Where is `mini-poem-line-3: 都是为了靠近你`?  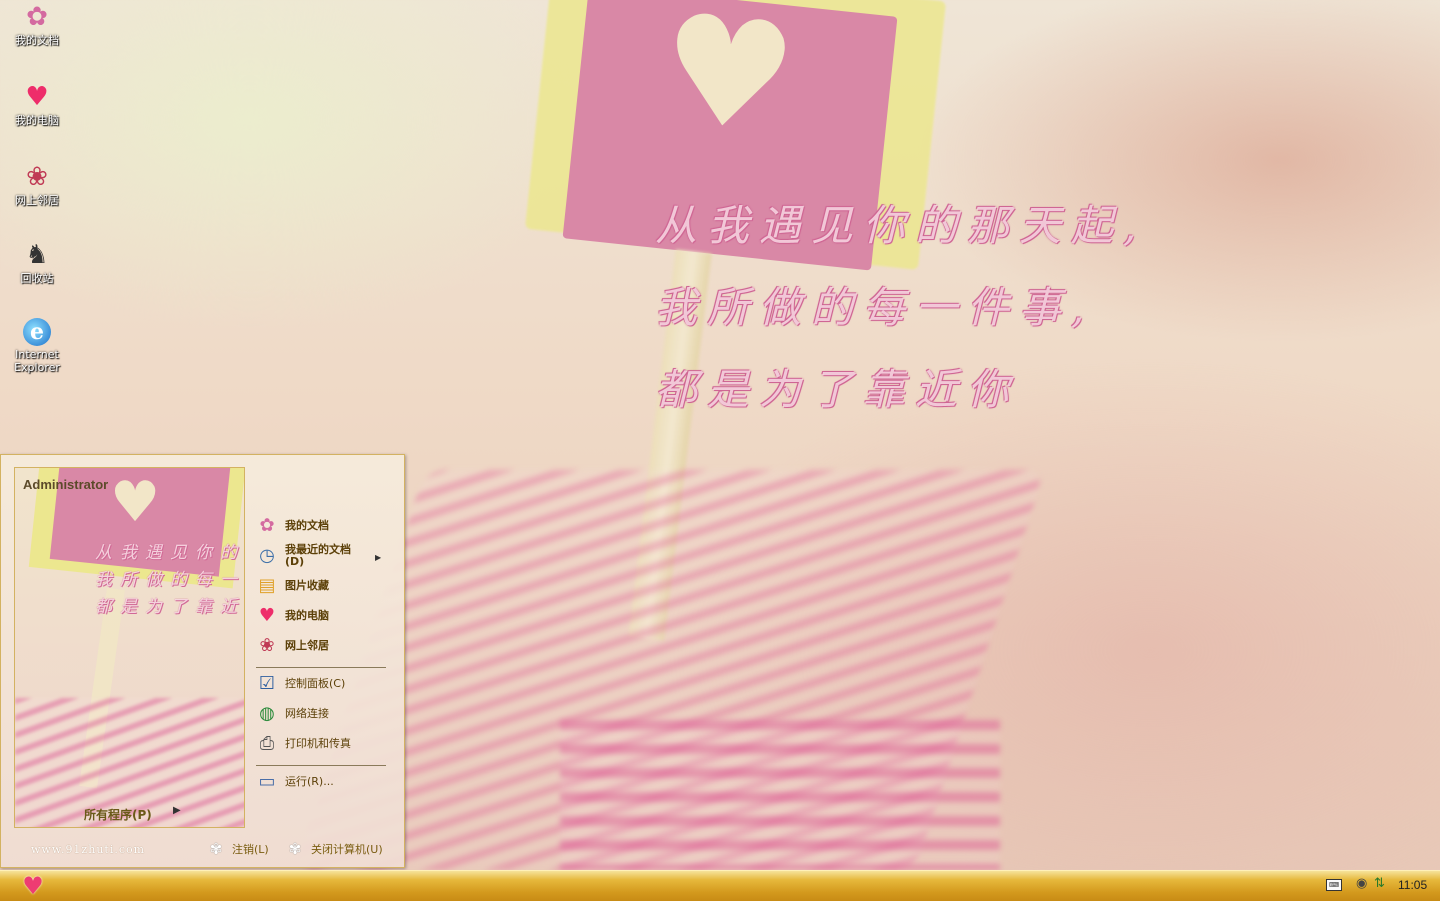
mini-poem-line-3: 都是为了靠近你 is located at coordinates (170, 607).